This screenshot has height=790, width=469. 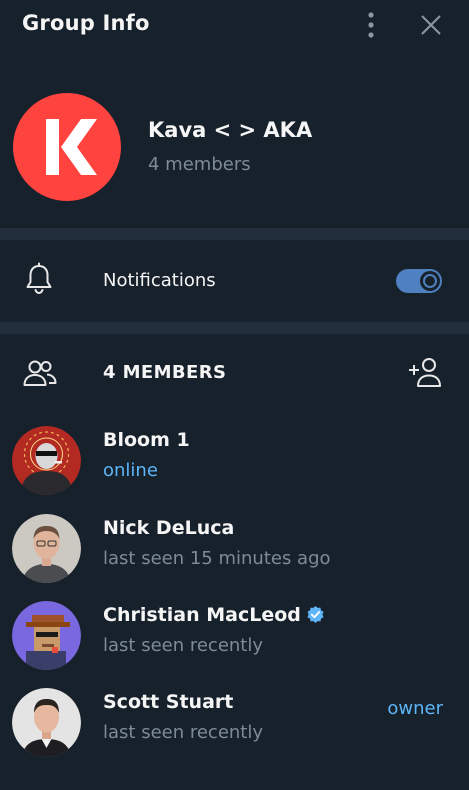 What do you see at coordinates (234, 469) in the screenshot?
I see `member-item: Bloom 1 online` at bounding box center [234, 469].